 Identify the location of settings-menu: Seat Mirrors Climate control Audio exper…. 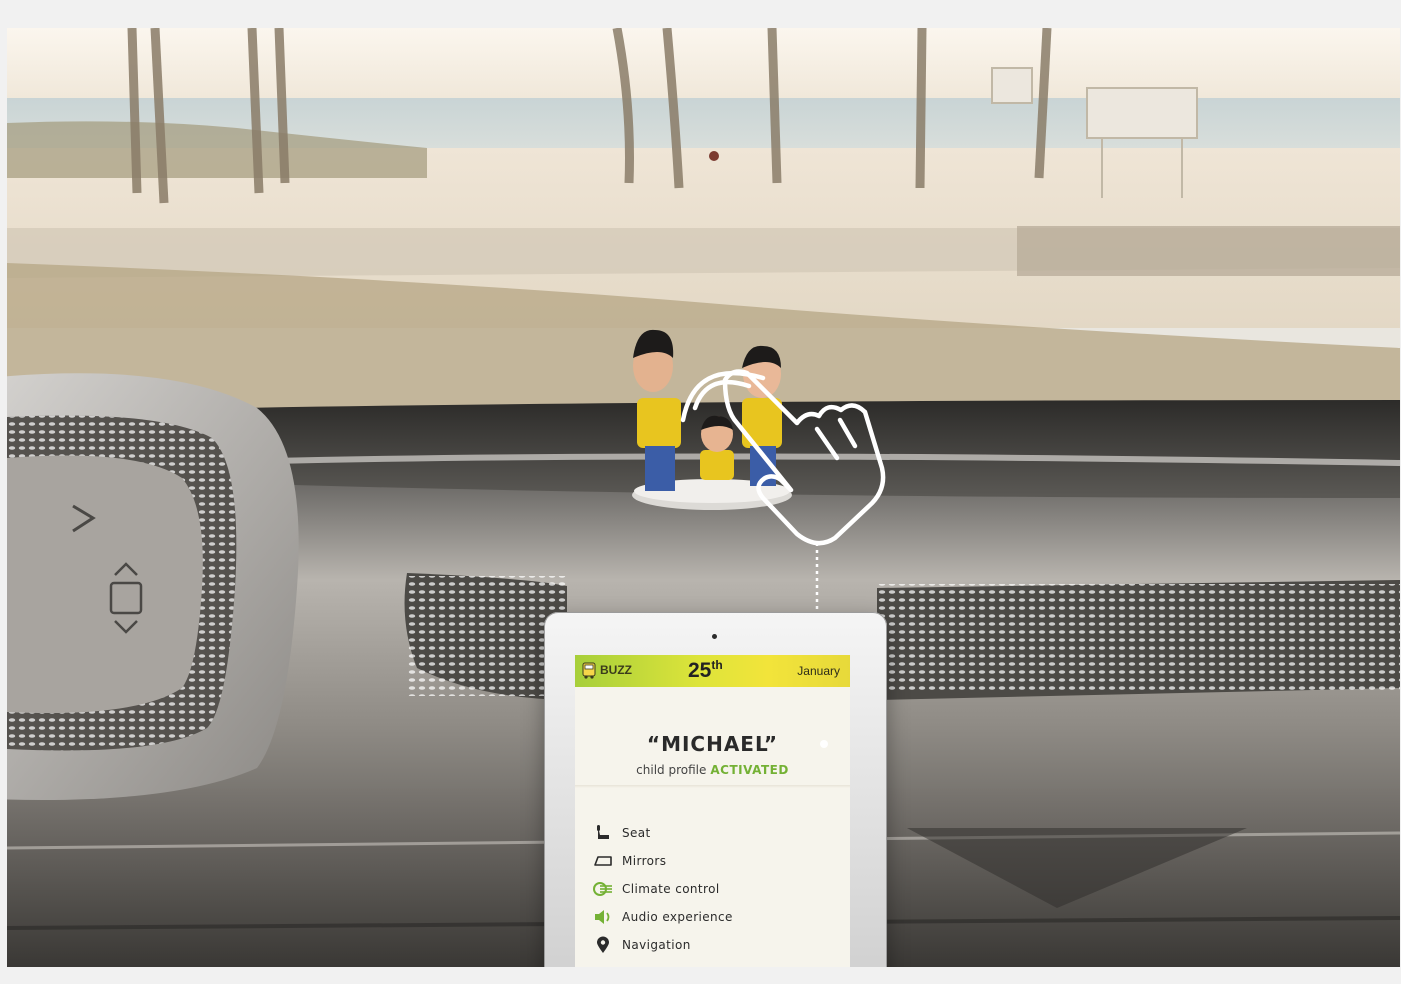
(662, 889).